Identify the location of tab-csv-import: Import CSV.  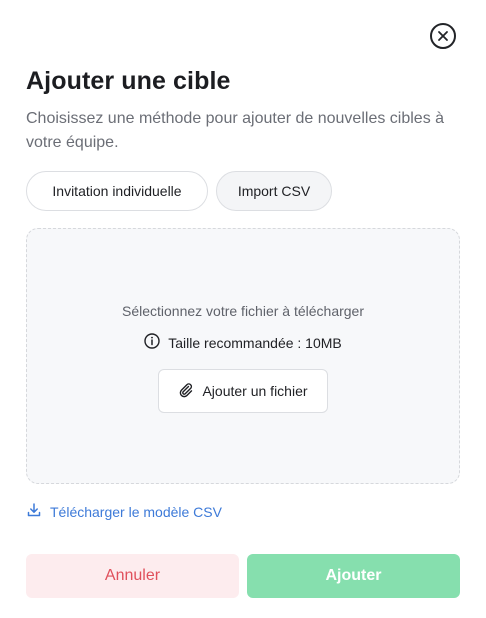
(274, 191).